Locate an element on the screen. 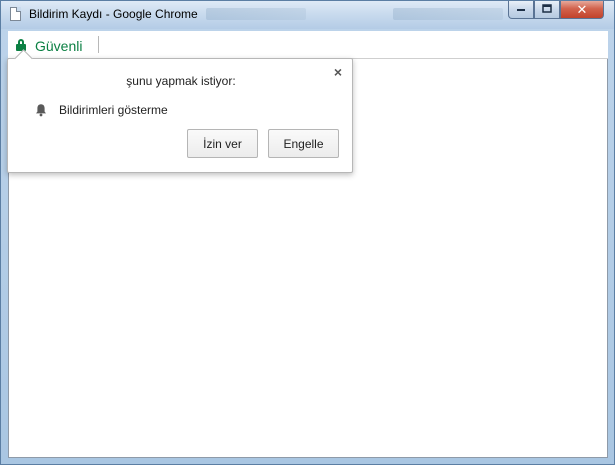  permission-text: Bildirimleri gösterme is located at coordinates (113, 110).